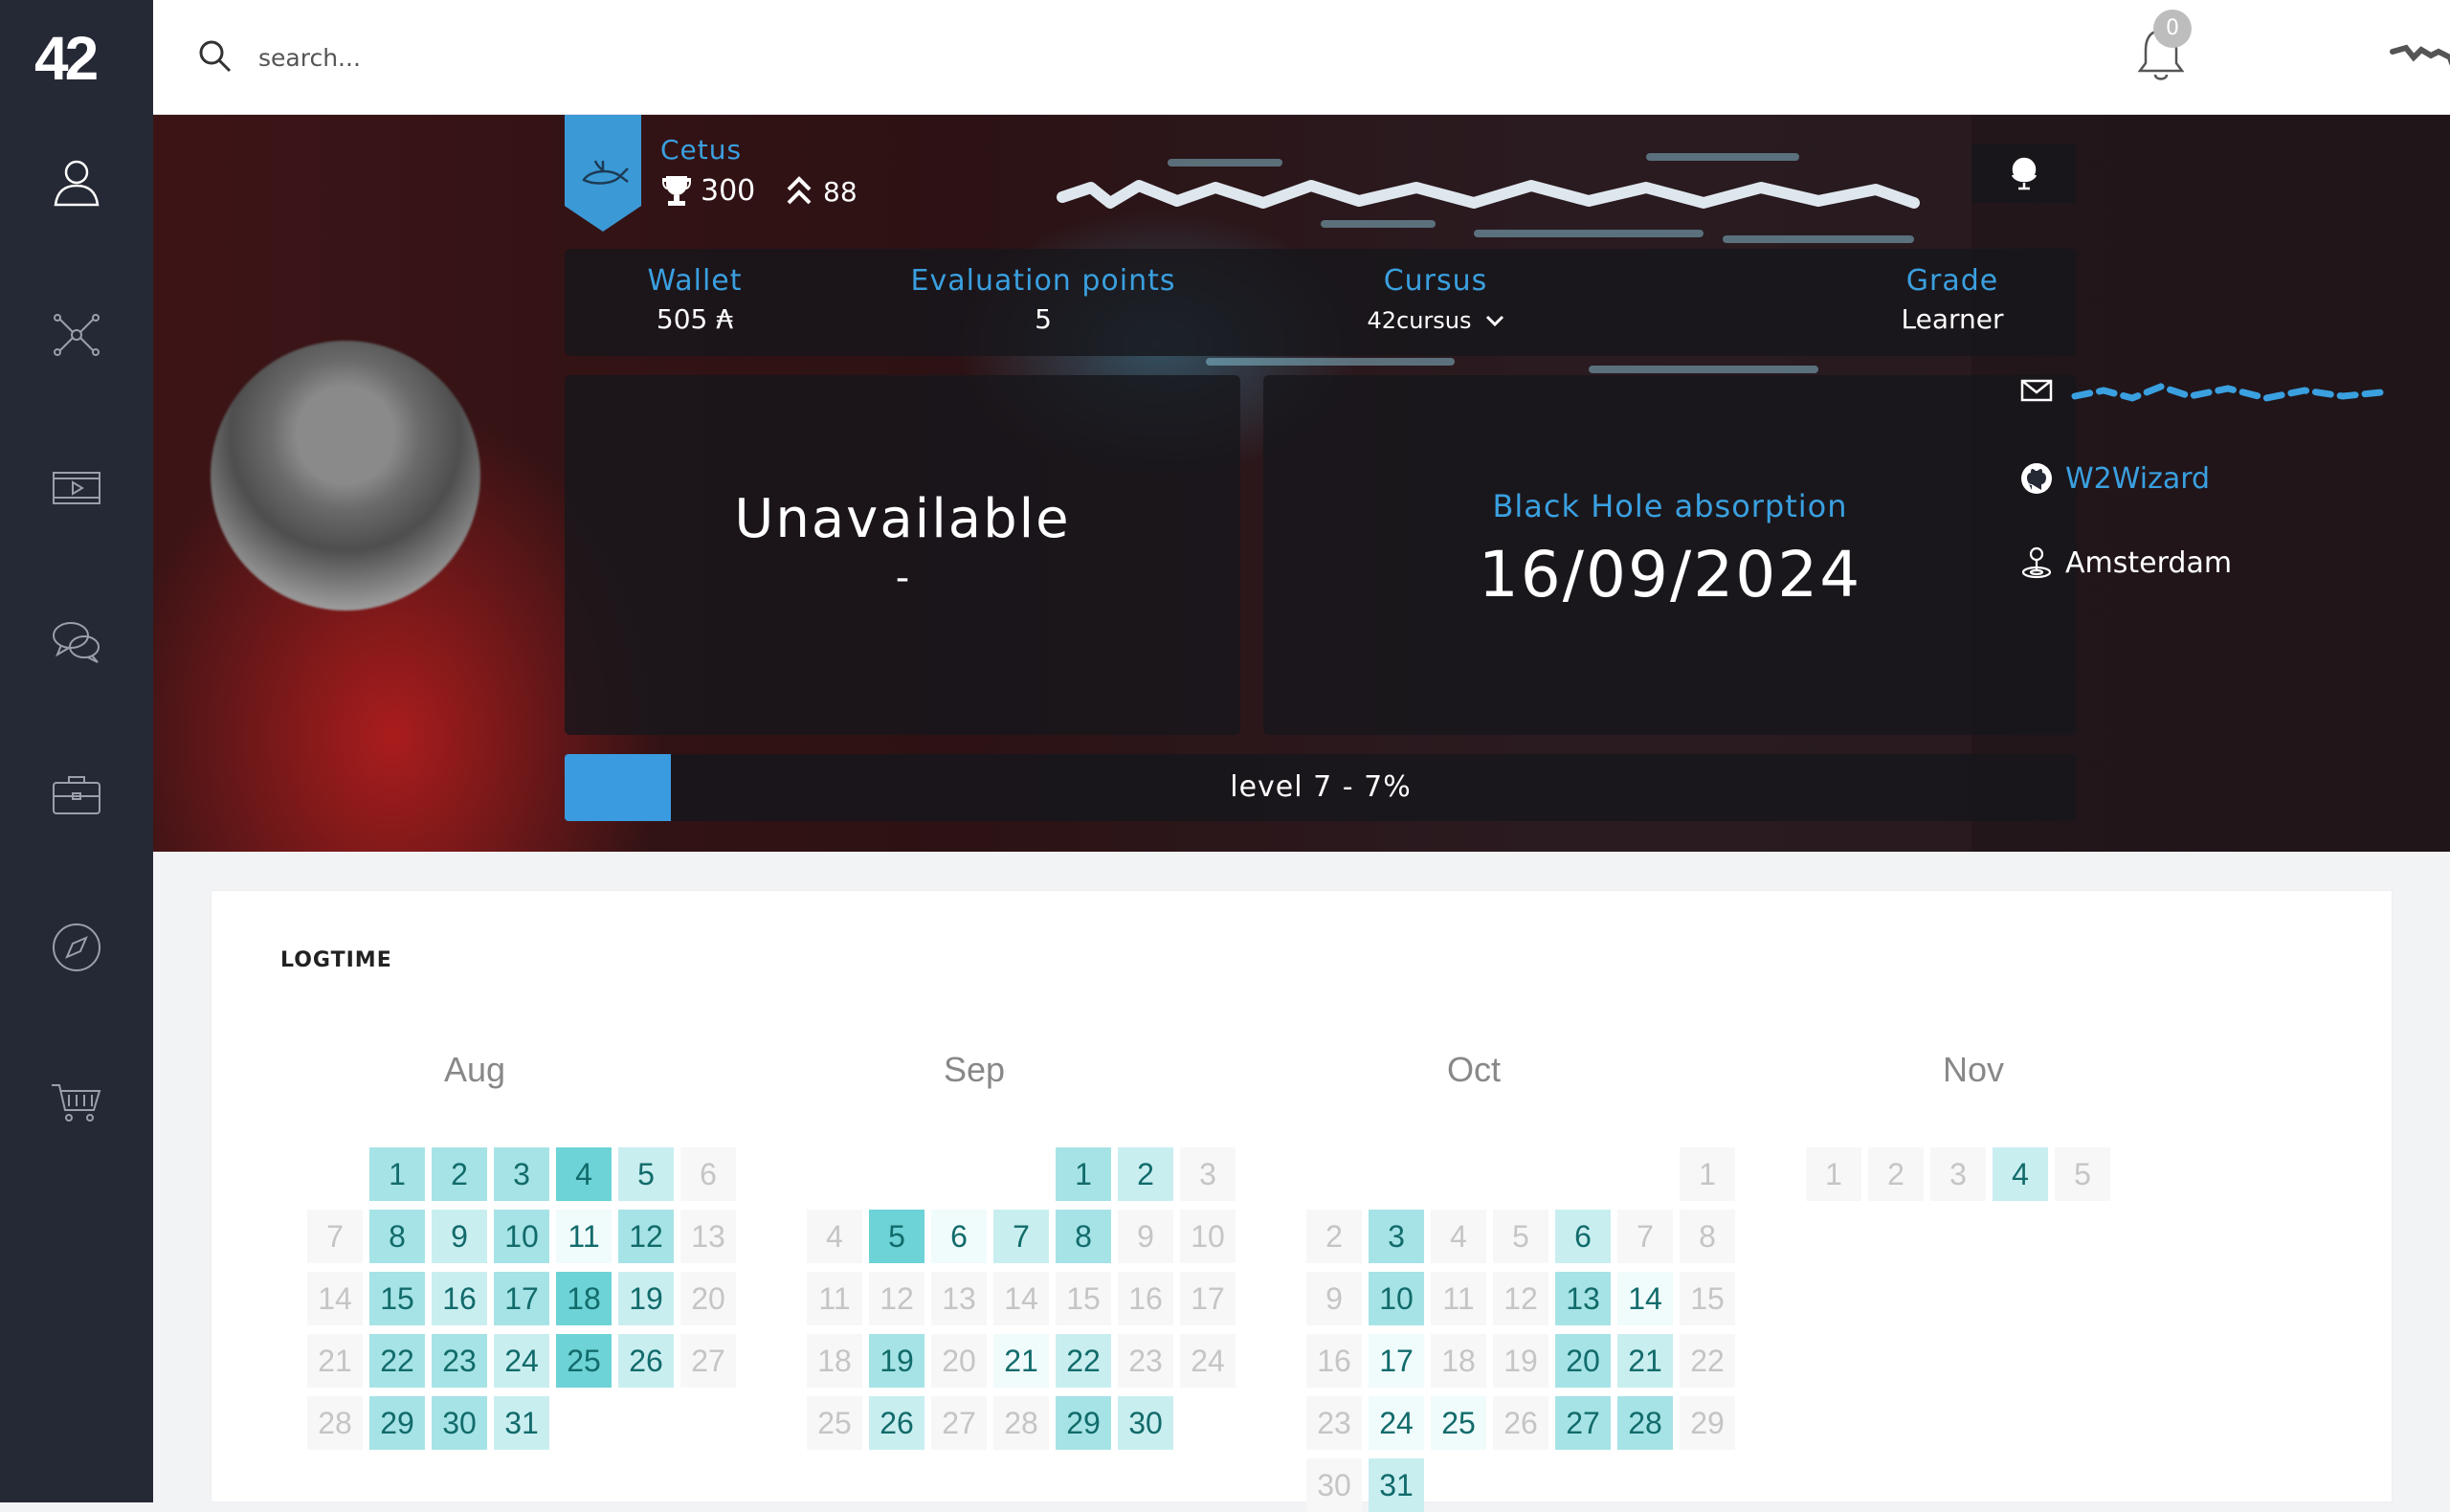 The width and height of the screenshot is (2450, 1512). Describe the element at coordinates (2420, 56) in the screenshot. I see `login-scribble-icon` at that location.